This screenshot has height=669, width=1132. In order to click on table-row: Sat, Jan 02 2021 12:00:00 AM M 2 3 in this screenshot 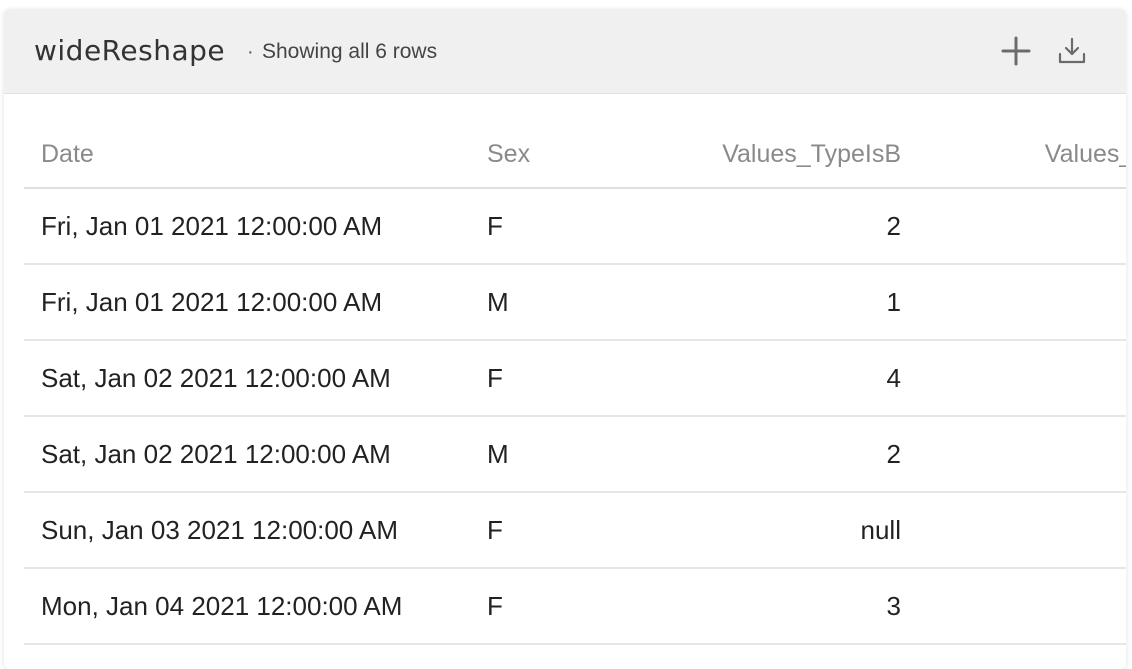, I will do `click(575, 454)`.